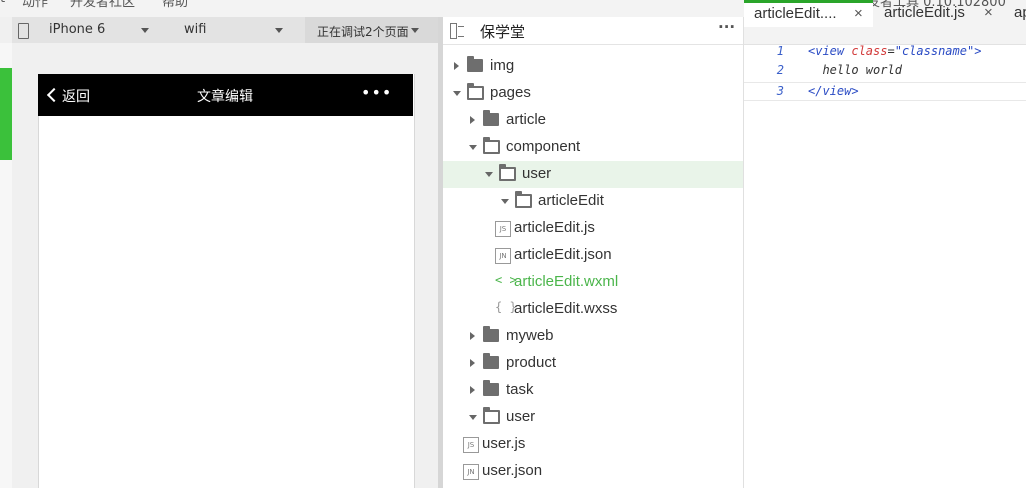  I want to click on active-tool-indicator, so click(6, 114).